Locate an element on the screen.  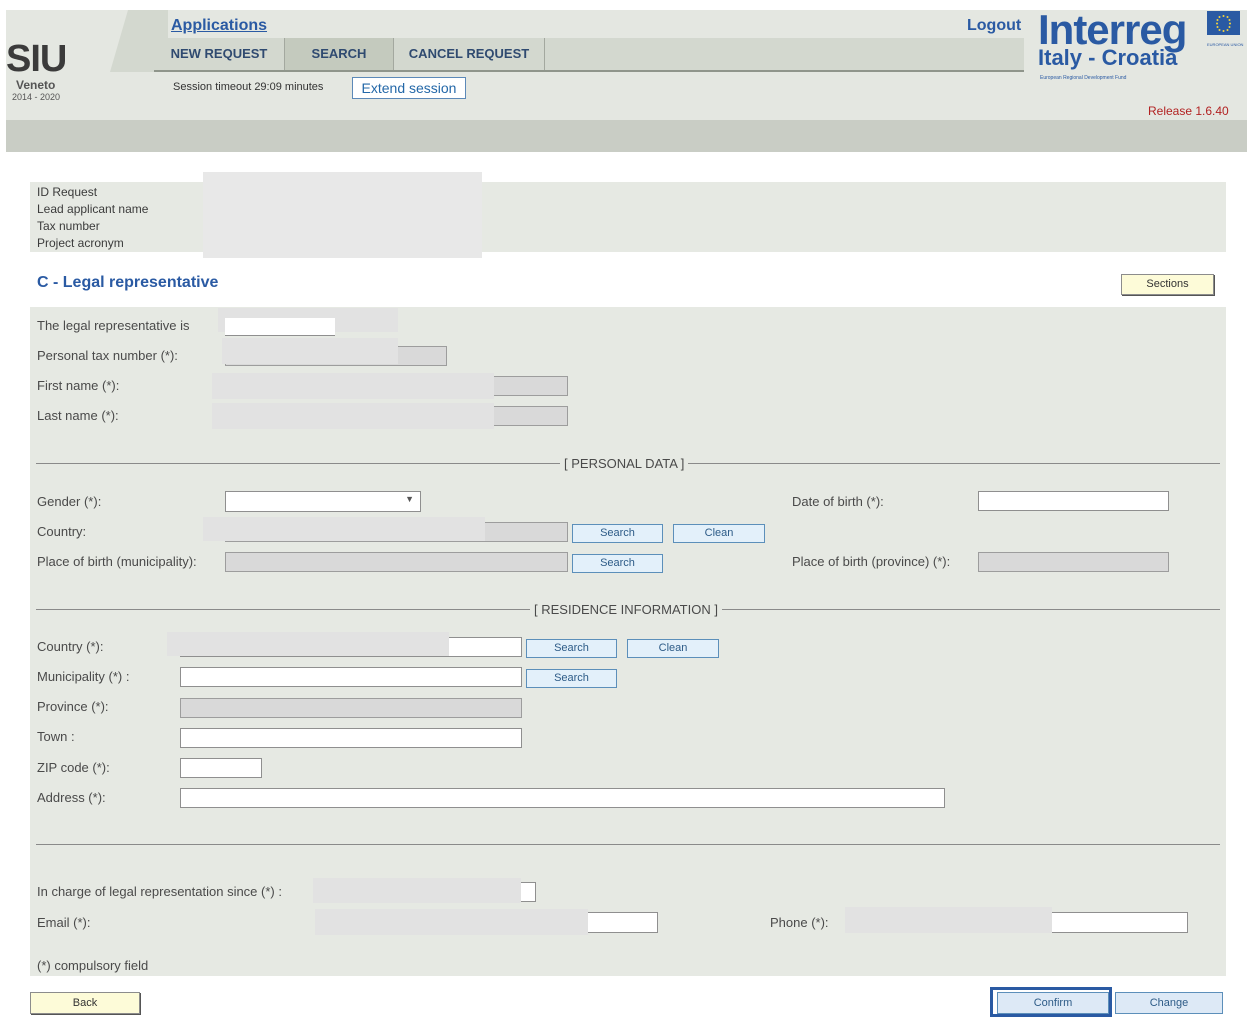
session-timeout: Session timeout 29:09 minutes is located at coordinates (248, 87).